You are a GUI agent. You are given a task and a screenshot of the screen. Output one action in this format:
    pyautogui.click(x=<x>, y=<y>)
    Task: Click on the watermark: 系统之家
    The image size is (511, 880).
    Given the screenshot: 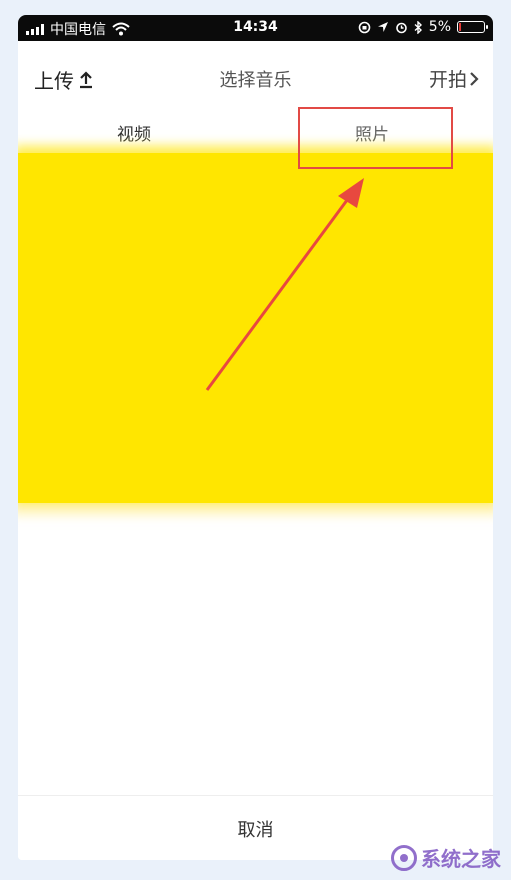 What is the action you would take?
    pyautogui.click(x=446, y=857)
    